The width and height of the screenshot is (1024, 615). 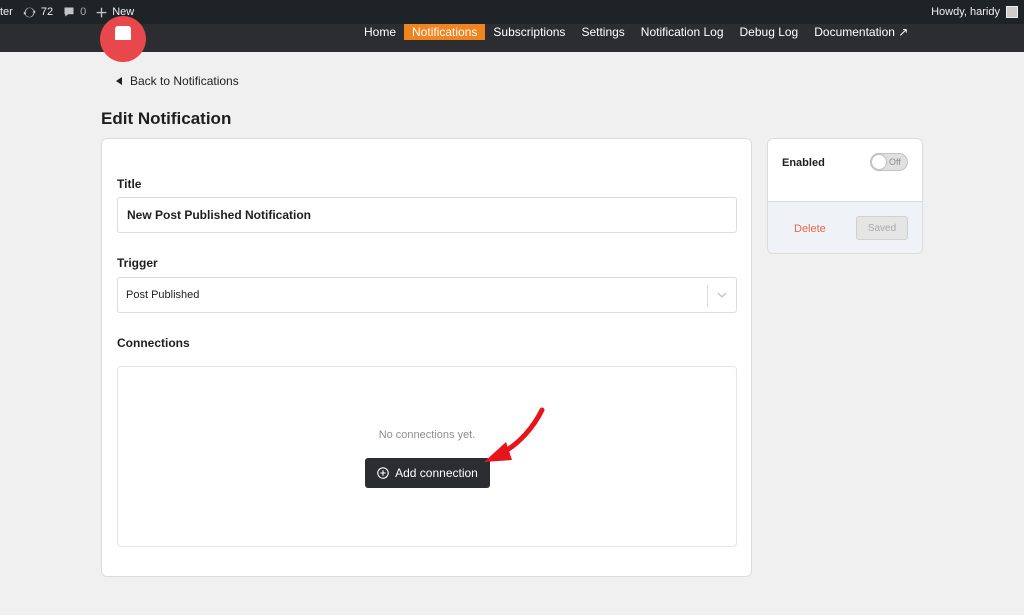 I want to click on nav-documentation: Documentation ↗, so click(x=861, y=32).